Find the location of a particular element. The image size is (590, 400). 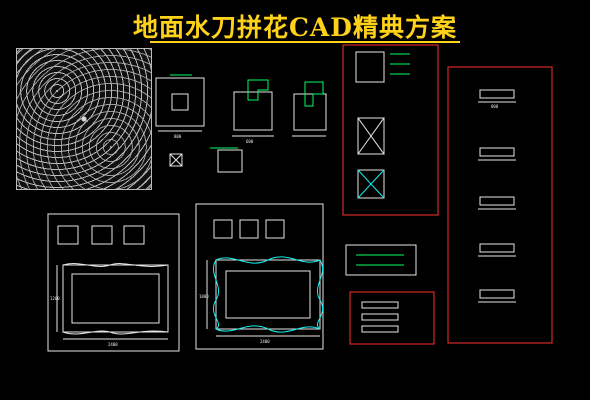

dim-text-2: 600 is located at coordinates (250, 141).